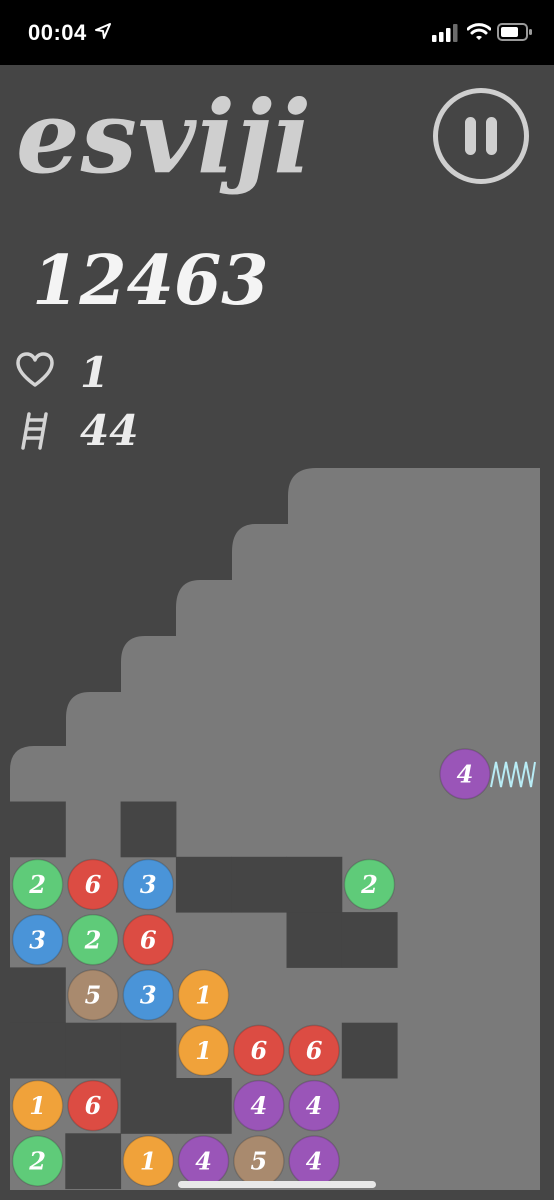 The height and width of the screenshot is (1200, 554). Describe the element at coordinates (481, 136) in the screenshot. I see `pause-button` at that location.